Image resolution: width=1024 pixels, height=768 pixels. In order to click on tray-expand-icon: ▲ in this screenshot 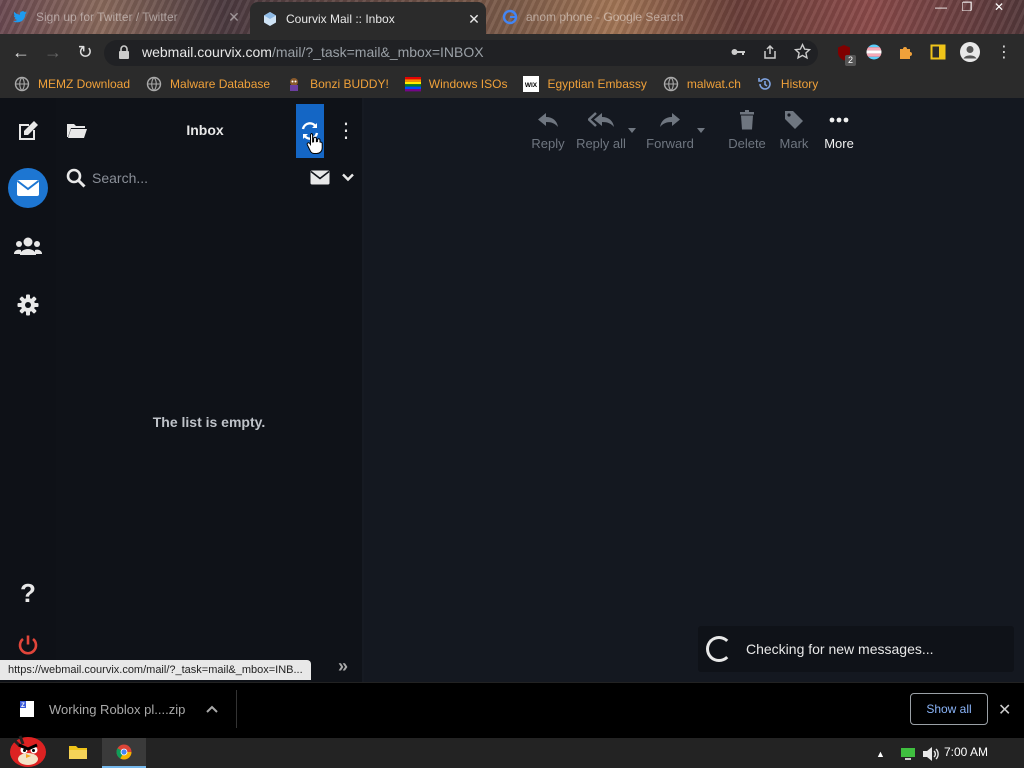, I will do `click(880, 754)`.